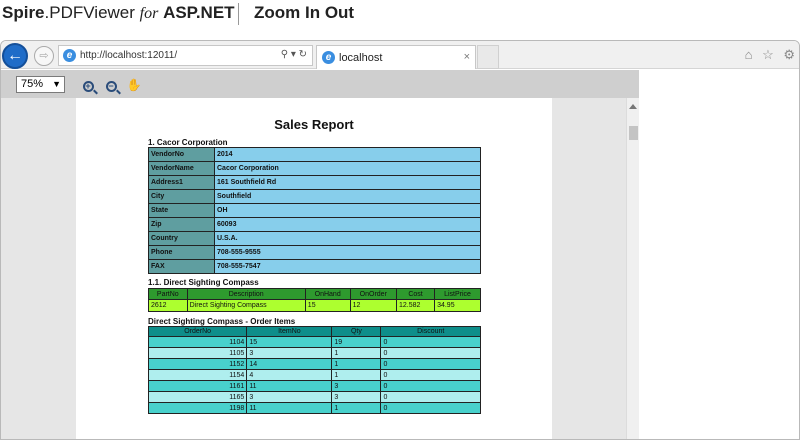 The height and width of the screenshot is (440, 800). I want to click on tab-localhost: e localhost ×, so click(396, 57).